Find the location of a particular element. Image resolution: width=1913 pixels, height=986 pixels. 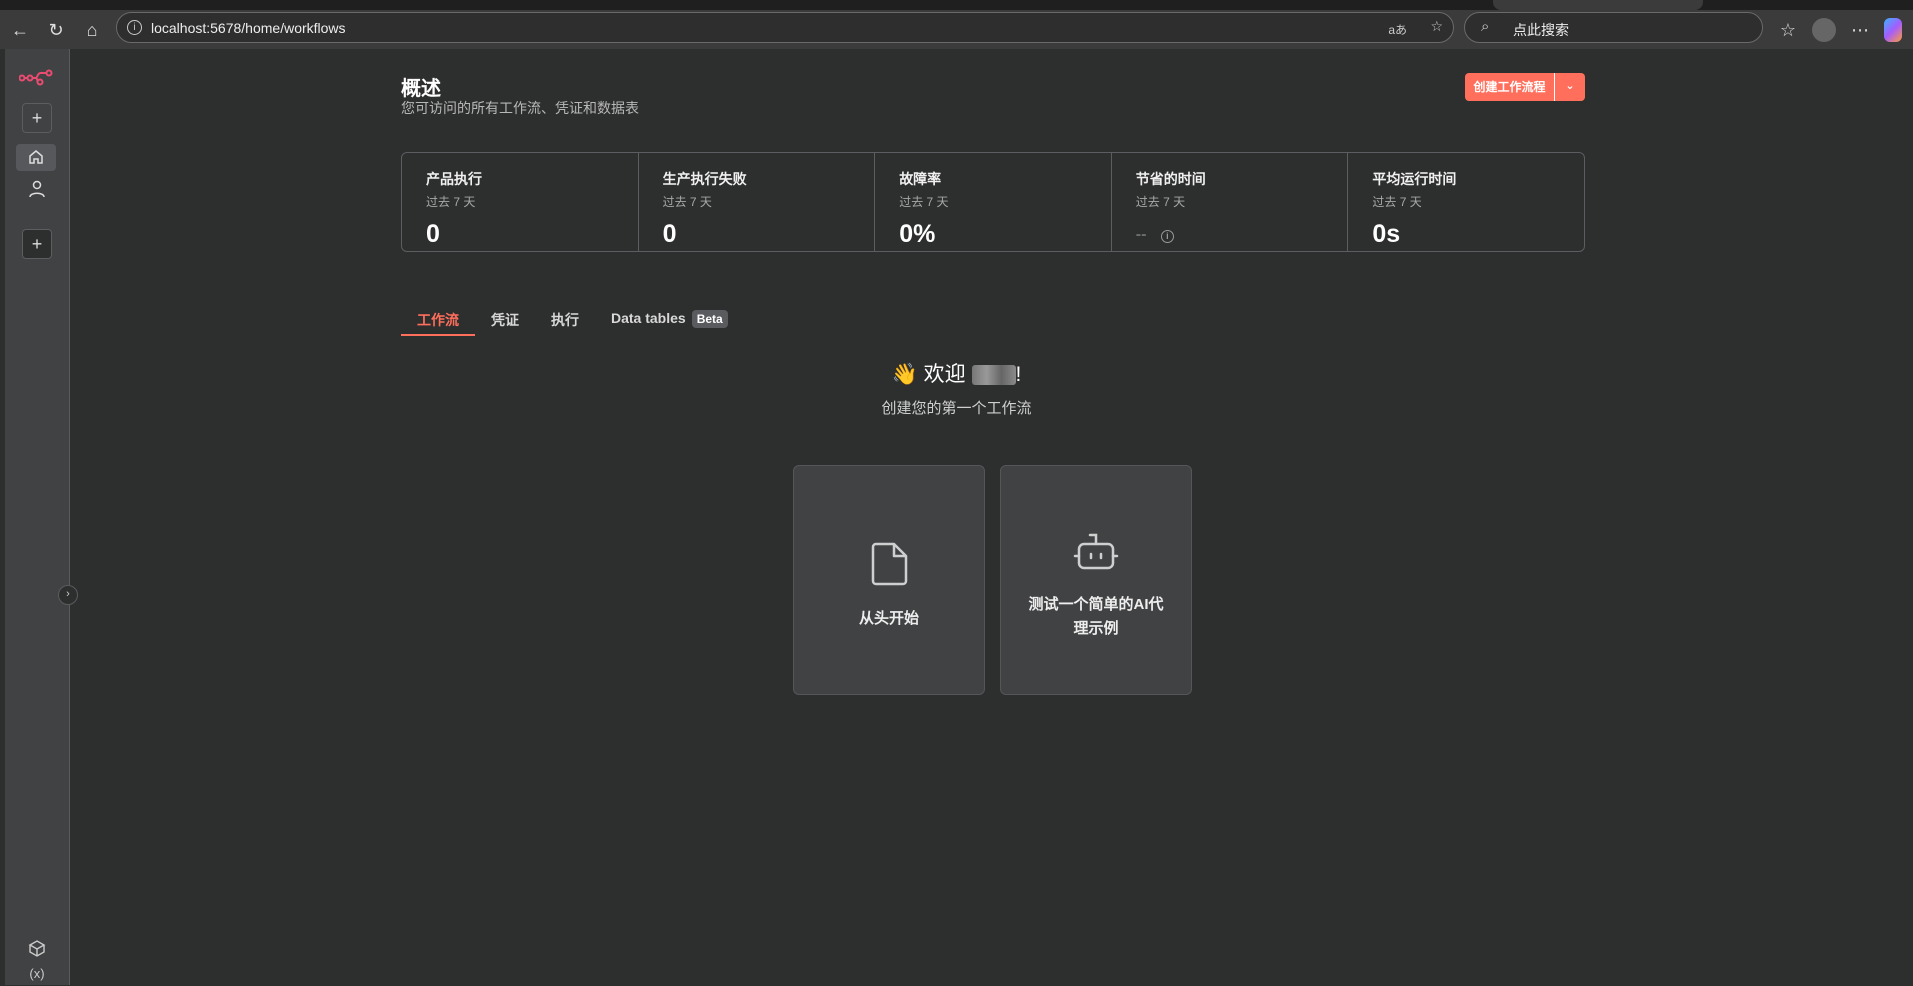

page-title: 概述 is located at coordinates (421, 89).